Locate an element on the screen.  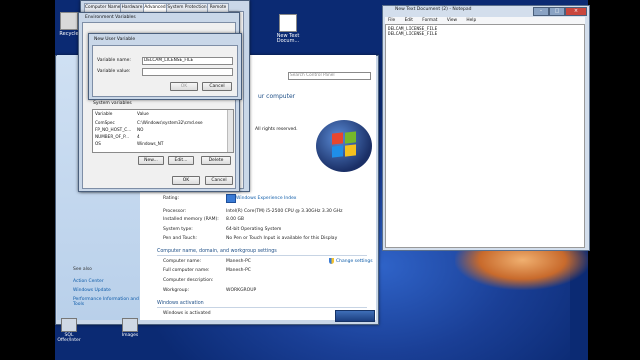
pen-touch-label: Pen and Touch: is located at coordinates (180, 238).